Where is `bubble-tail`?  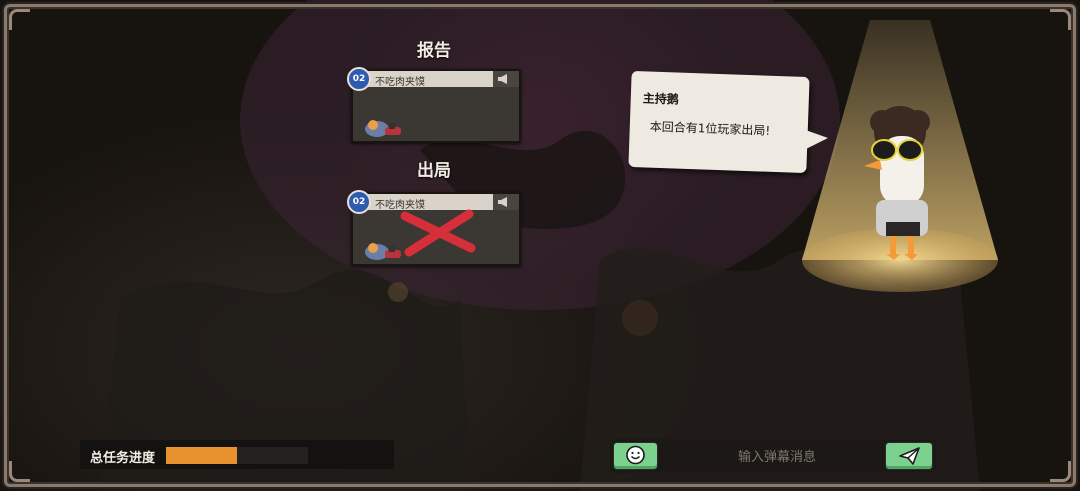 bubble-tail is located at coordinates (814, 140).